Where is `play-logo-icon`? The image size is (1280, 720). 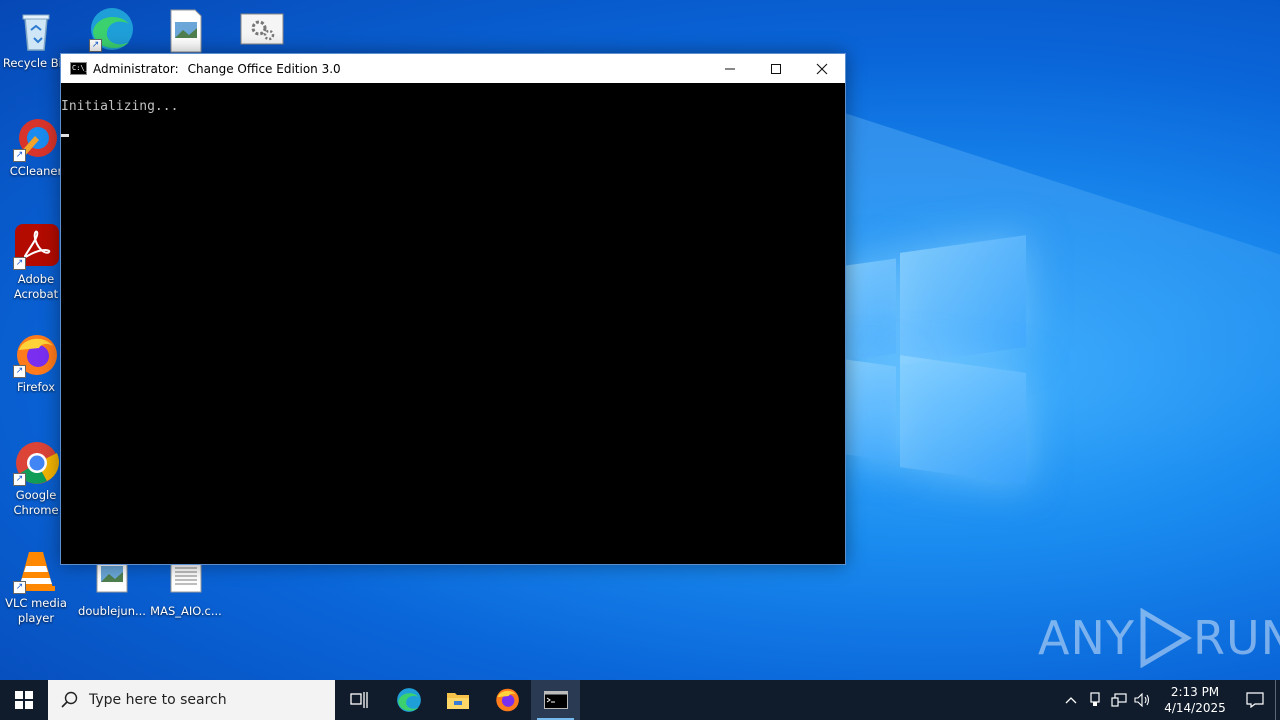
play-logo-icon is located at coordinates (1166, 638).